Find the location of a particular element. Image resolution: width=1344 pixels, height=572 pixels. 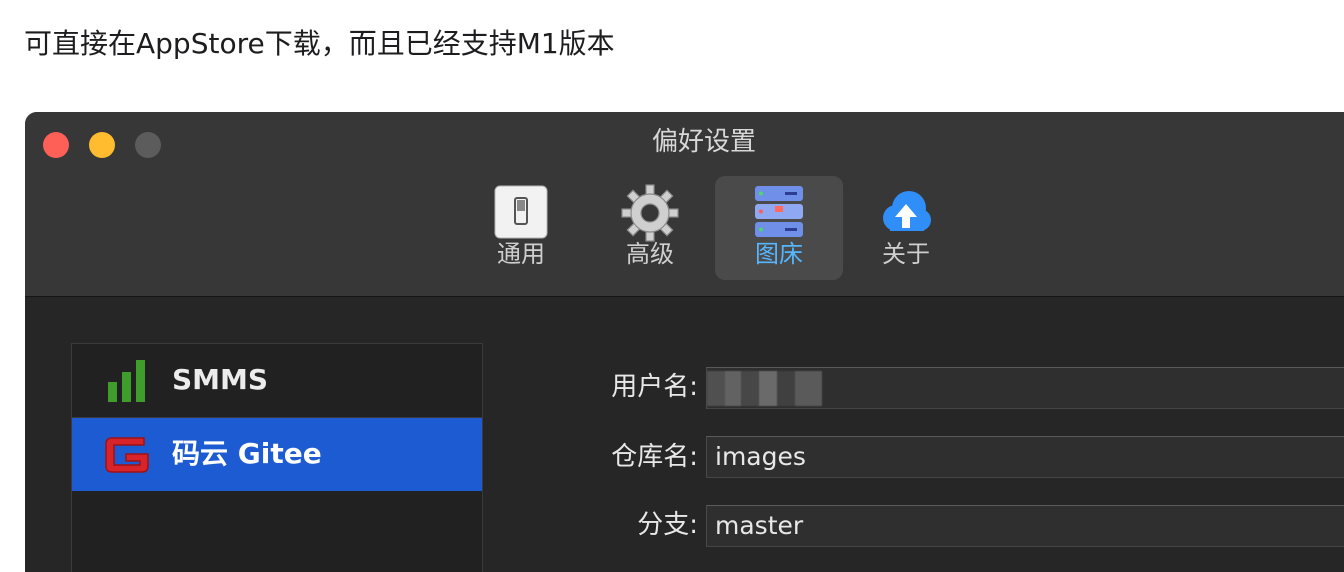

close-button is located at coordinates (56, 145).